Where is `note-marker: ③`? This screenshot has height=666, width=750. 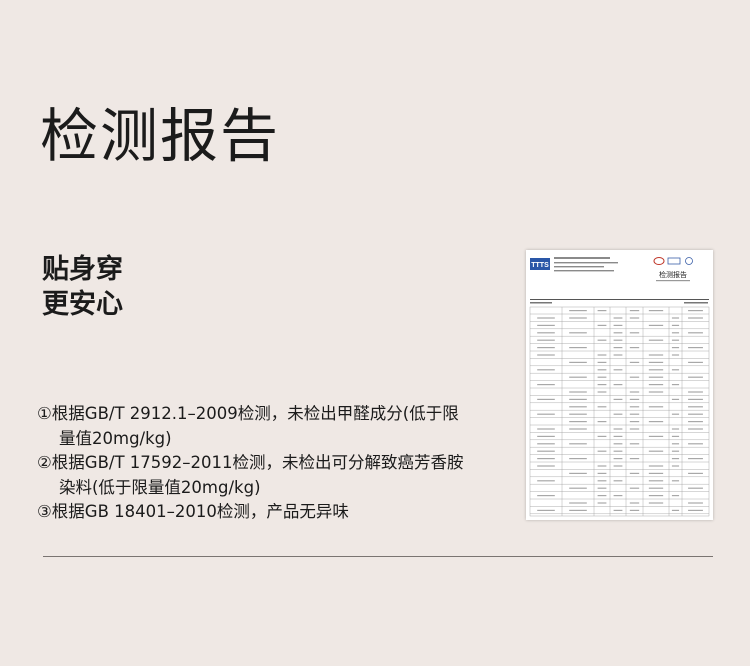
note-marker: ③ is located at coordinates (44, 511).